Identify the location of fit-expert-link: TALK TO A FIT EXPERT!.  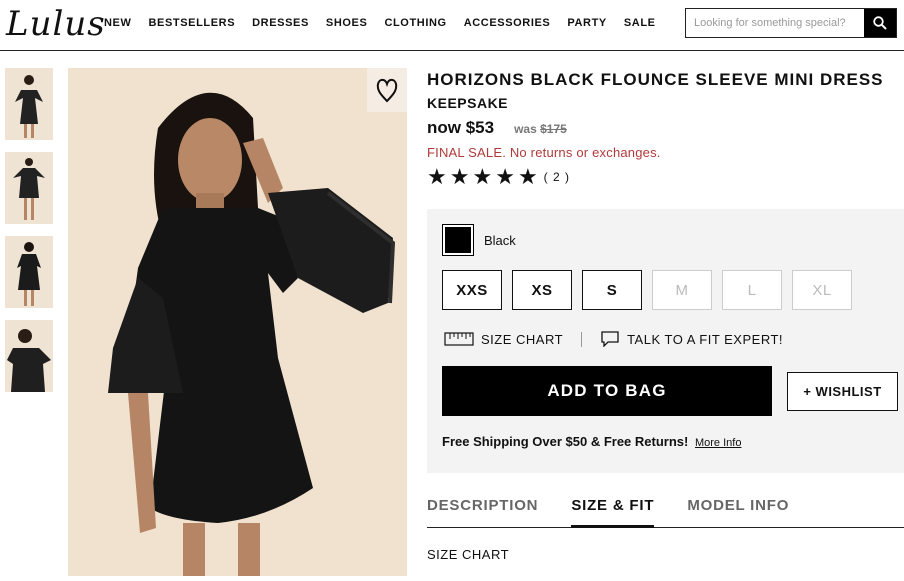
(691, 339).